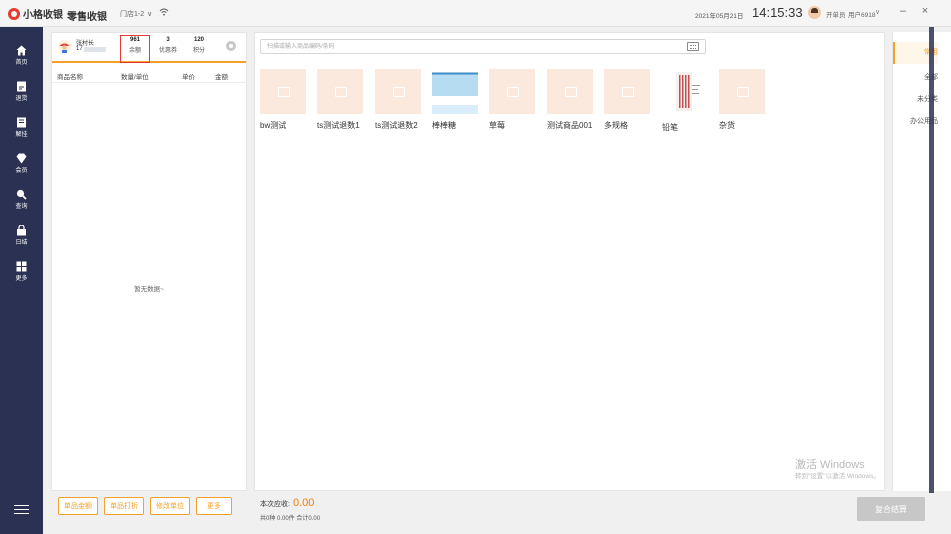  I want to click on change-unit-button: 修改单位, so click(170, 506).